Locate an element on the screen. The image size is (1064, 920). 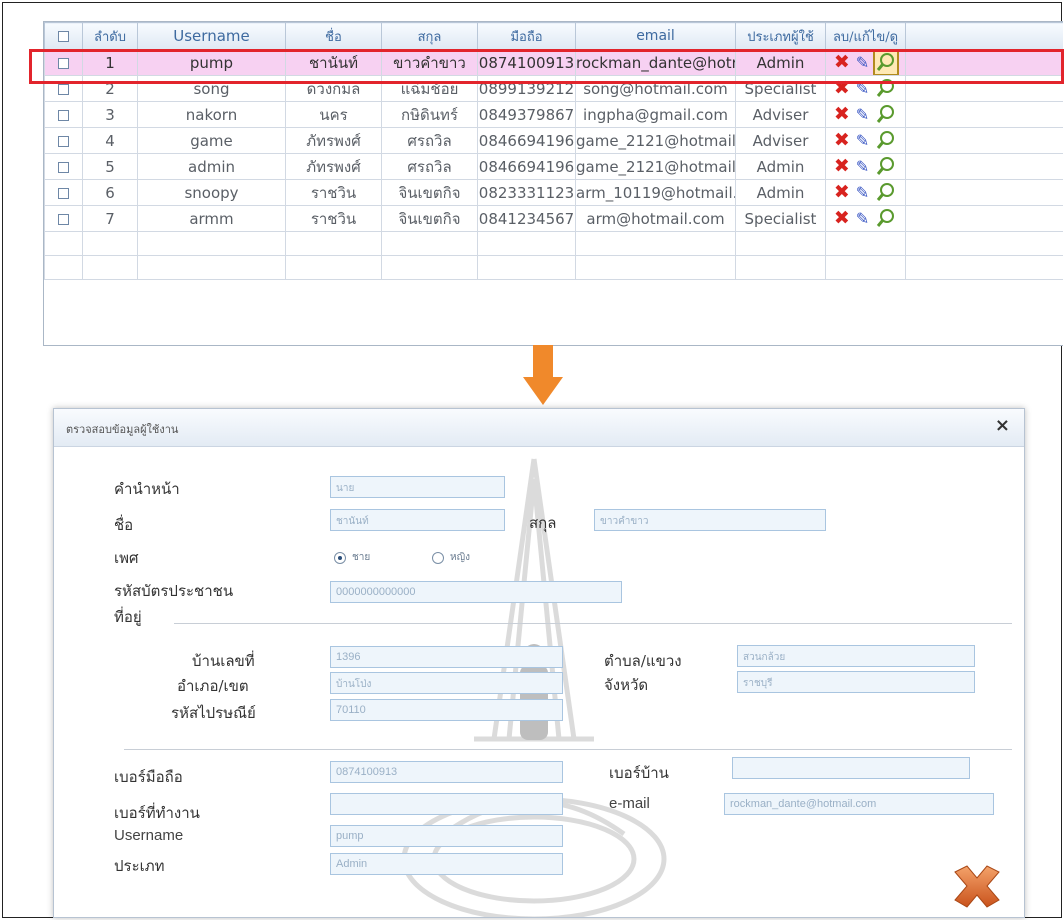
district-field: บ้านโป่ง is located at coordinates (446, 683).